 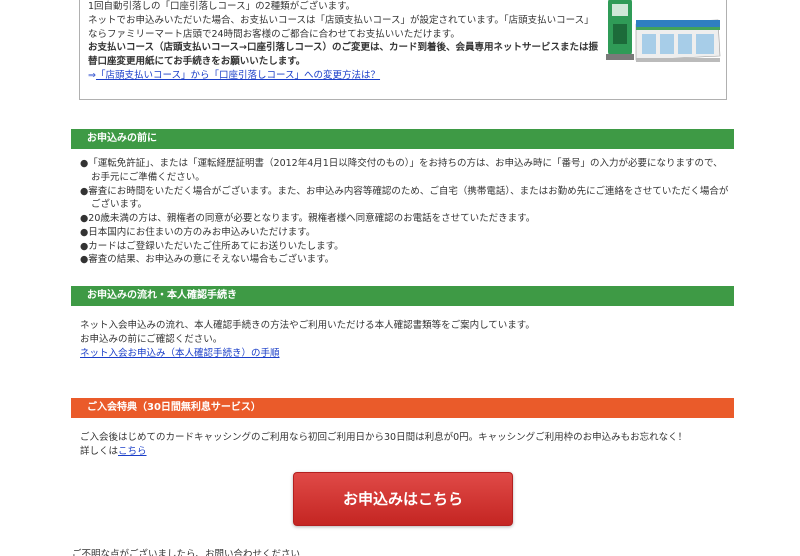 What do you see at coordinates (186, 552) in the screenshot?
I see `footer-partial-text: ご不明な点がございましたら、お問い合わせください` at bounding box center [186, 552].